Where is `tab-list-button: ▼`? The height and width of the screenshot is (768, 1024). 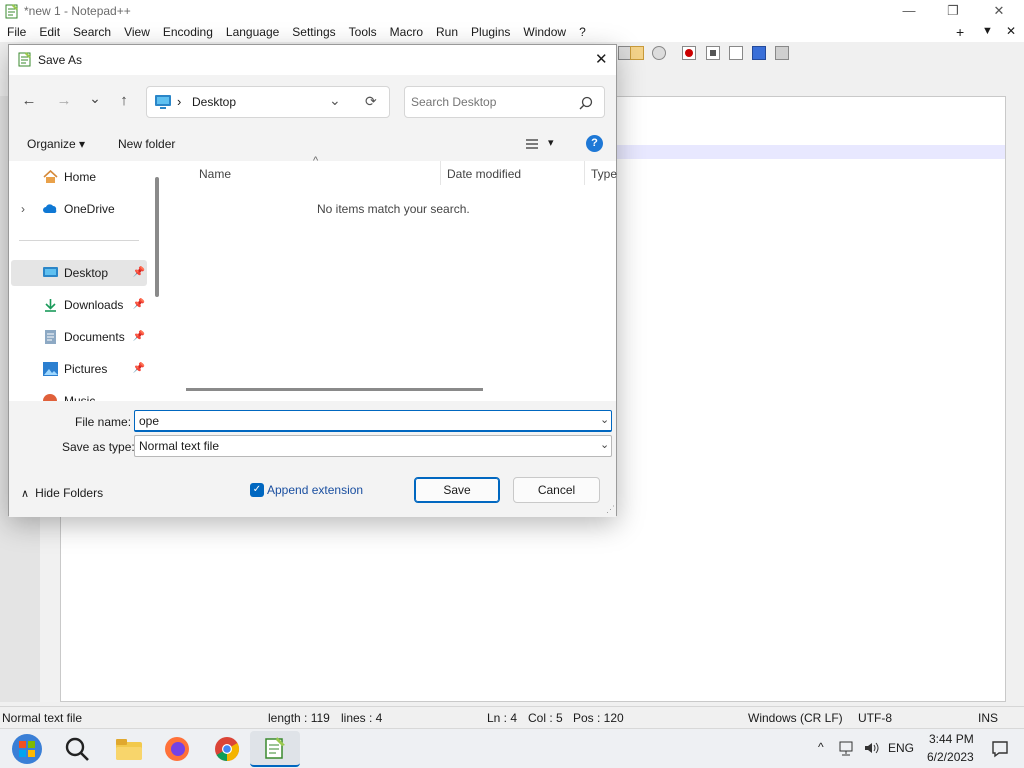
tab-list-button: ▼ is located at coordinates (987, 31).